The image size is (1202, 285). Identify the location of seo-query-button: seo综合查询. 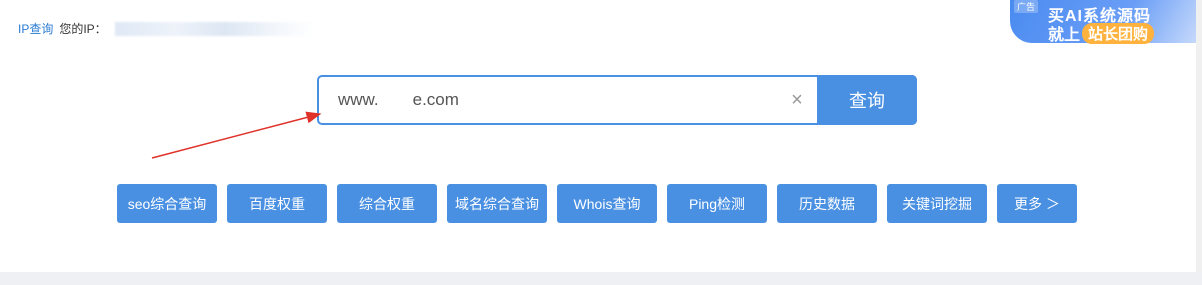
(167, 203).